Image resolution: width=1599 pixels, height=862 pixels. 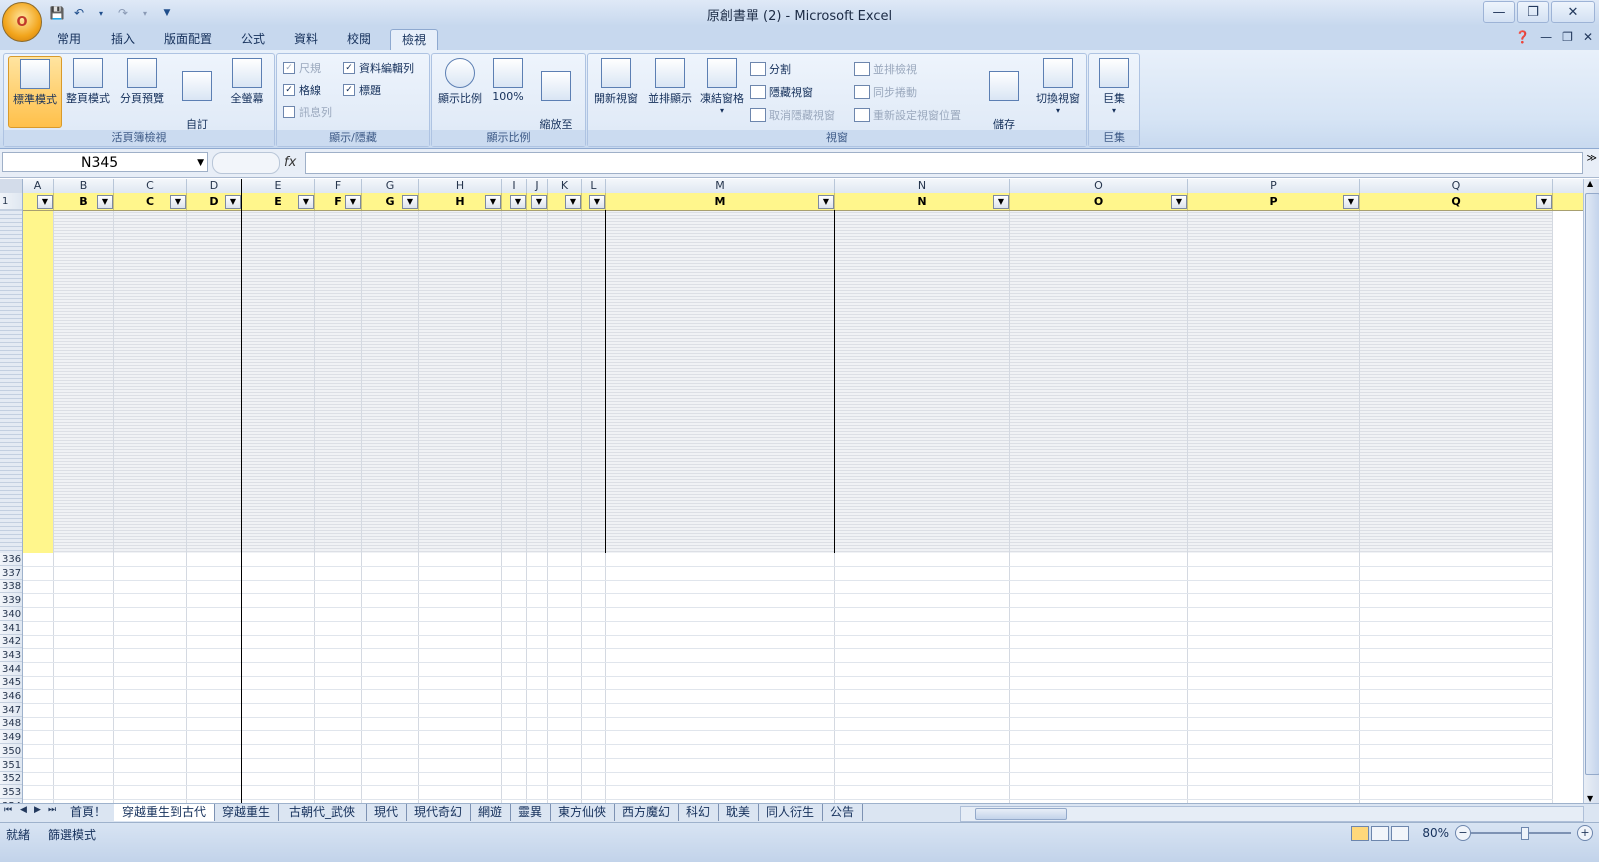 What do you see at coordinates (11, 614) in the screenshot?
I see `row-header-340: 340` at bounding box center [11, 614].